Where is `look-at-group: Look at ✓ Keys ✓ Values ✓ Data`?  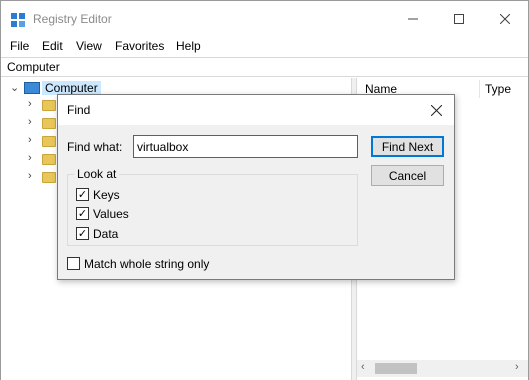
look-at-group: Look at ✓ Keys ✓ Values ✓ Data is located at coordinates (212, 206).